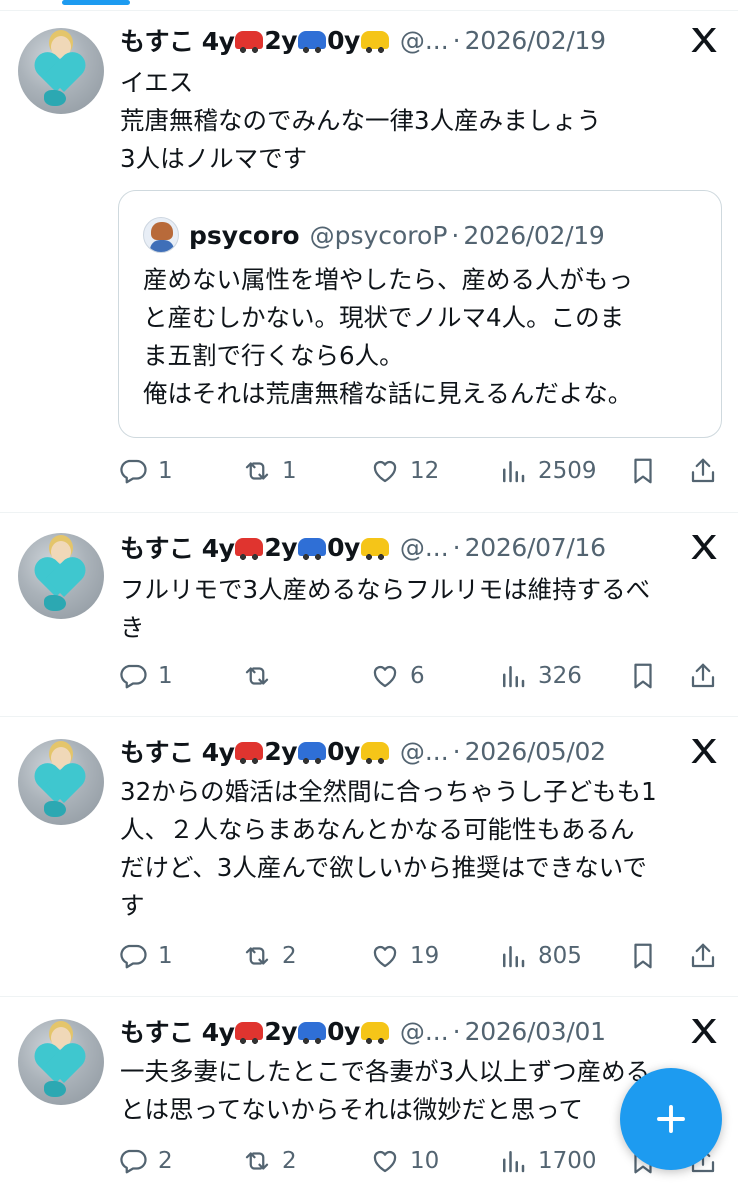 Image resolution: width=738 pixels, height=1200 pixels. I want to click on retweet-button, so click(262, 676).